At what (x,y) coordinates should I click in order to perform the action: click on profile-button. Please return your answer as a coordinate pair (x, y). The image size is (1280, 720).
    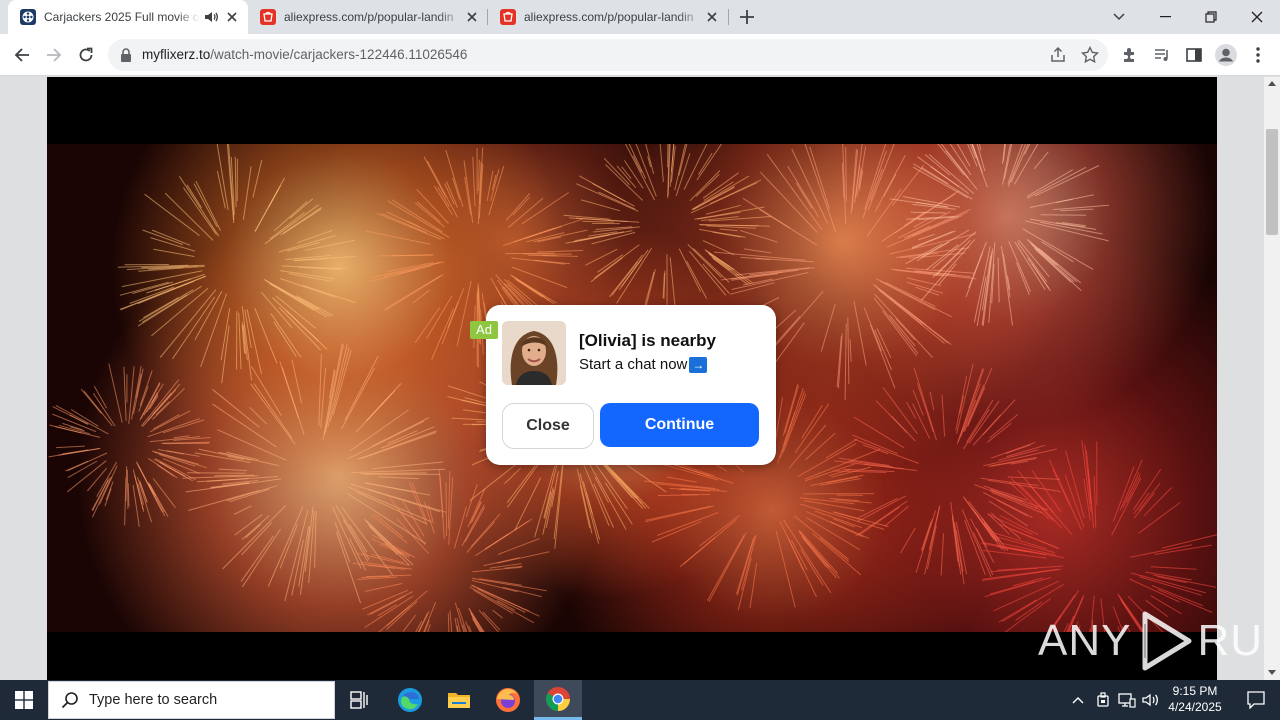
    Looking at the image, I should click on (1226, 55).